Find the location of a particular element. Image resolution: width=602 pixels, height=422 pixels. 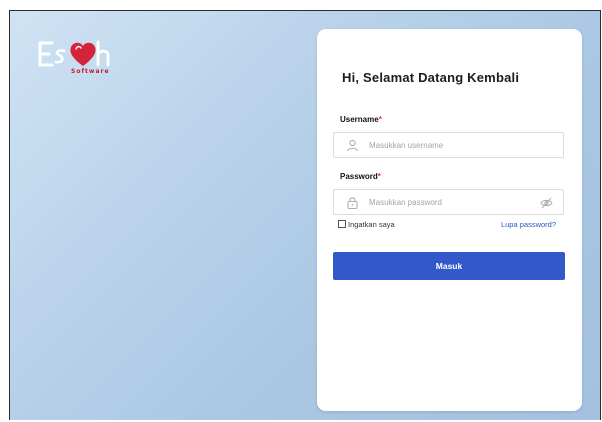

lock-icon is located at coordinates (352, 203).